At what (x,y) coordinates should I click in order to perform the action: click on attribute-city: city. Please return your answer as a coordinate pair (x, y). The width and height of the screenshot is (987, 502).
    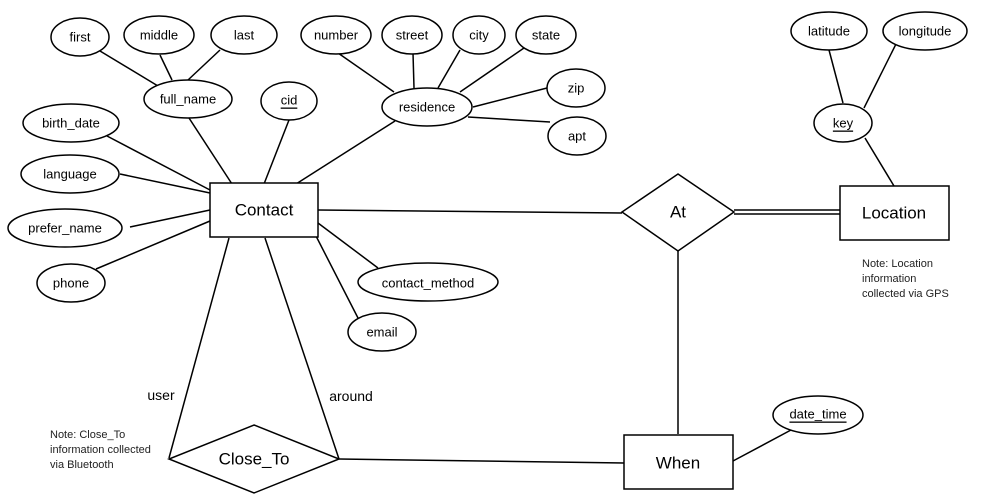
    Looking at the image, I should click on (479, 35).